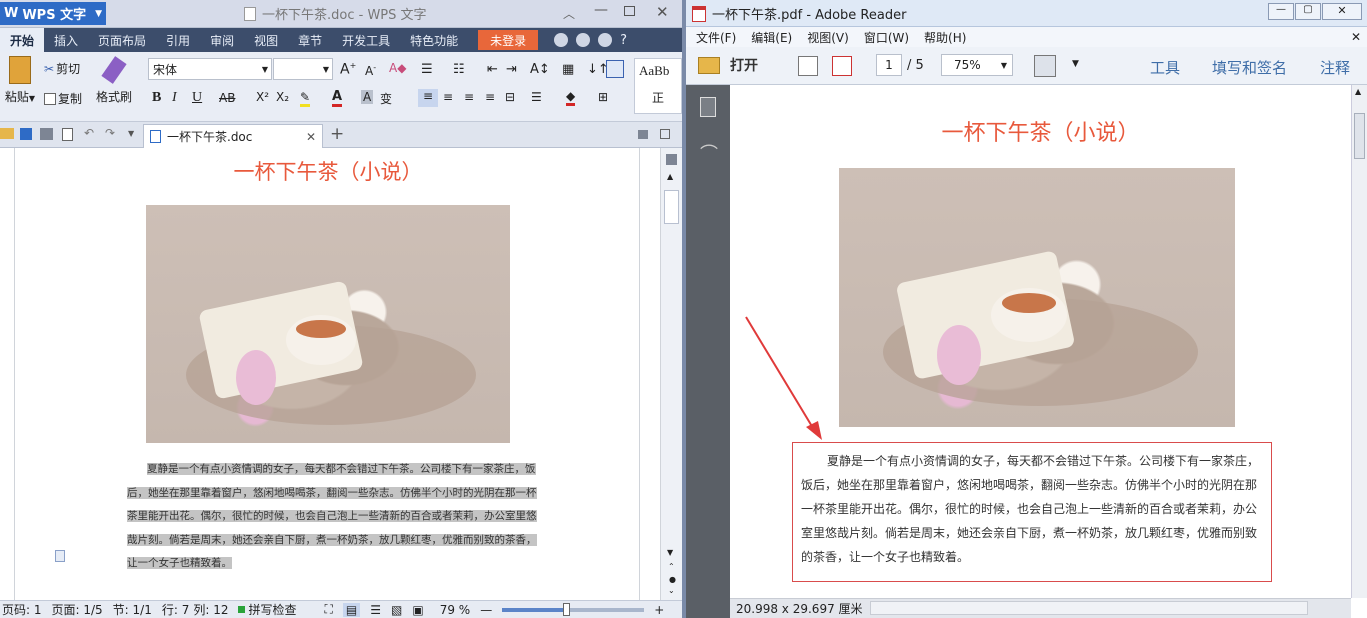 This screenshot has height=618, width=1367. What do you see at coordinates (536, 97) in the screenshot?
I see `line-spacing-button: ☰` at bounding box center [536, 97].